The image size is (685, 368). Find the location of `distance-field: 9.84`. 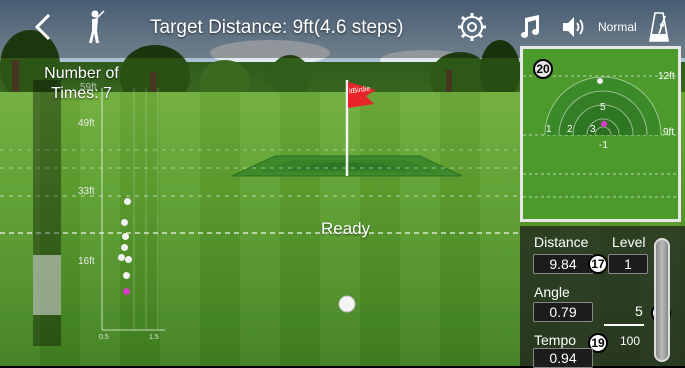

distance-field: 9.84 is located at coordinates (563, 264).